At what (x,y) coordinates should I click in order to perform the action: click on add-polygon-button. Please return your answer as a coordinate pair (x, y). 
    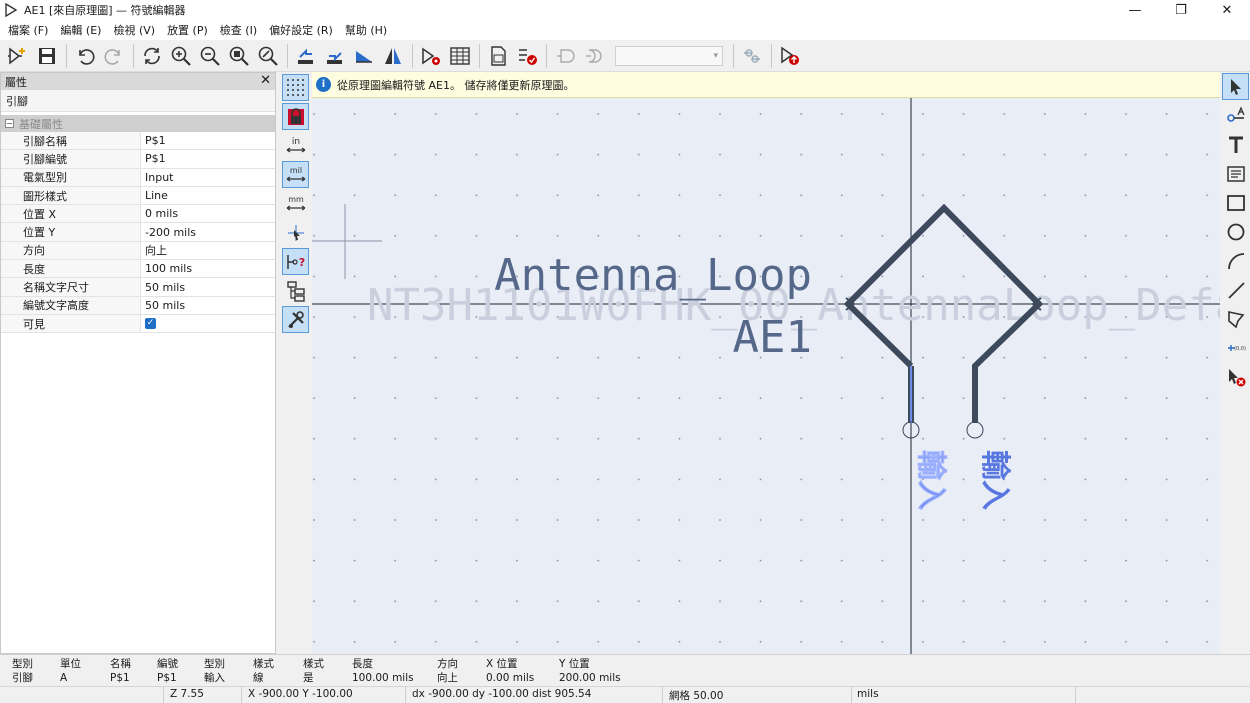
    Looking at the image, I should click on (1235, 318).